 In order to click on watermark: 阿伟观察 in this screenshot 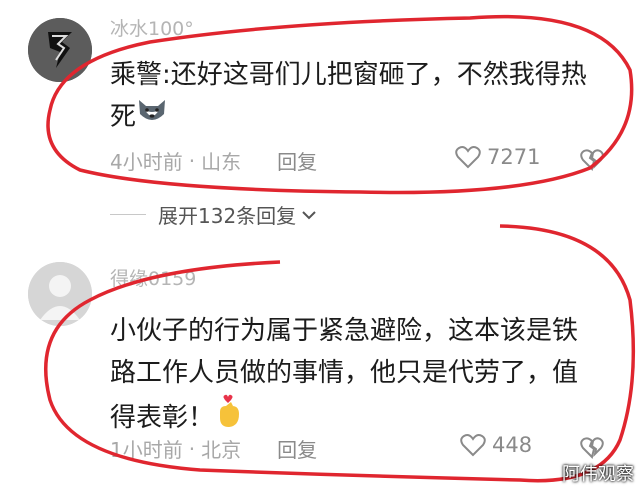, I will do `click(598, 474)`.